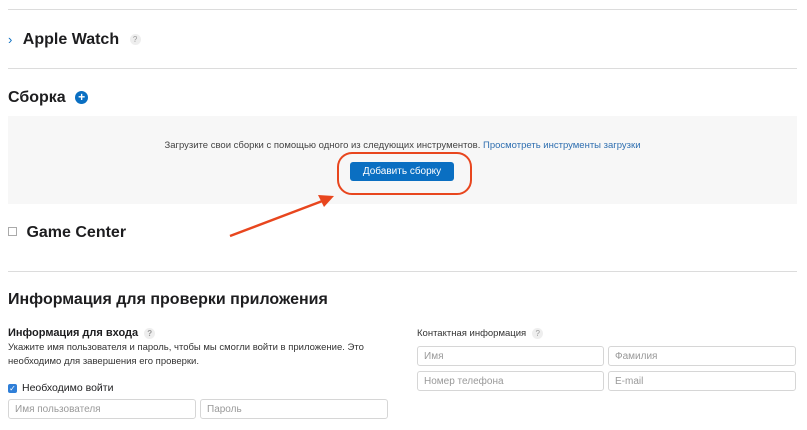 Image resolution: width=807 pixels, height=430 pixels. I want to click on annotation-overlay, so click(350, 195).